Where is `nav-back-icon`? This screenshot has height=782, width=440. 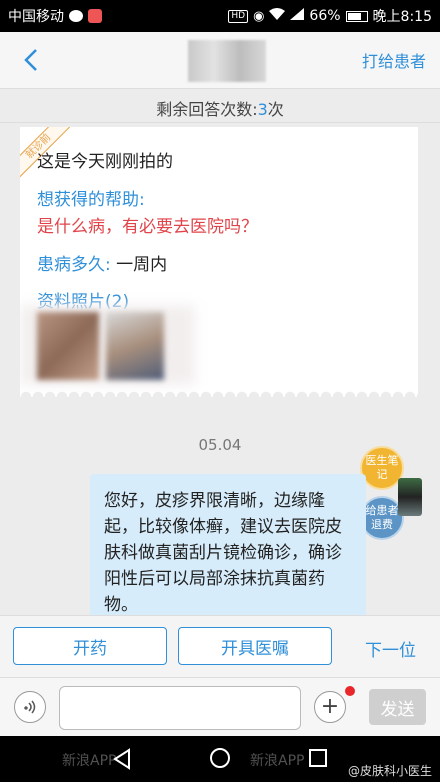
nav-back-icon is located at coordinates (122, 759).